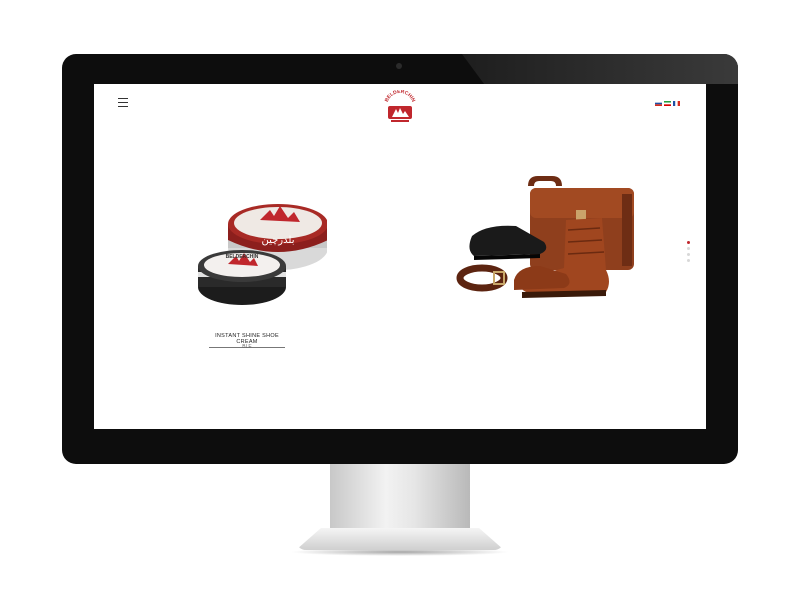 The height and width of the screenshot is (600, 800). What do you see at coordinates (400, 539) in the screenshot?
I see `monitor-stand-base` at bounding box center [400, 539].